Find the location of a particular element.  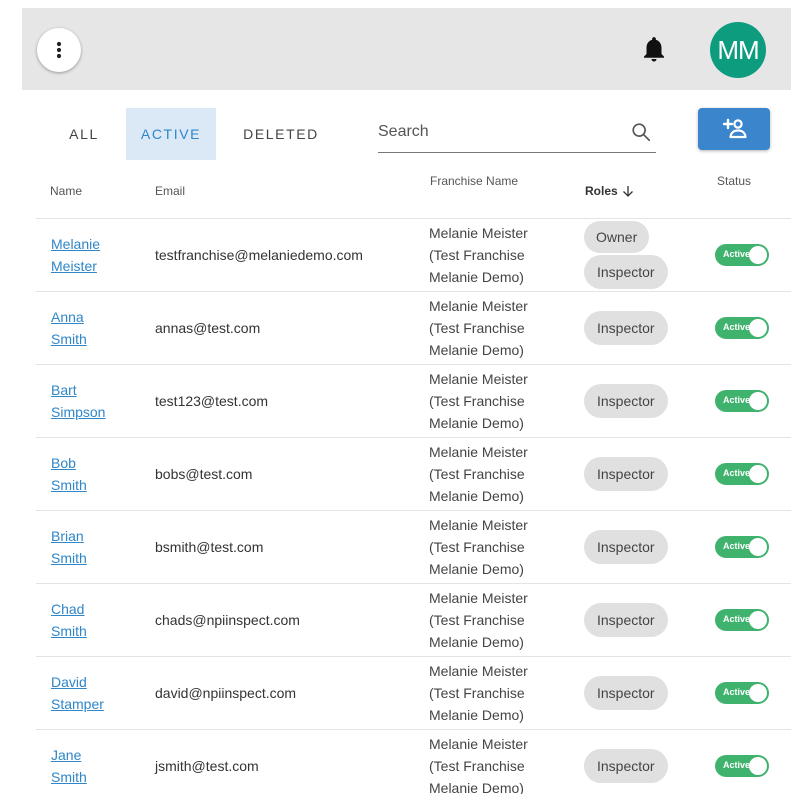

user-first-name: Chad is located at coordinates (69, 609).